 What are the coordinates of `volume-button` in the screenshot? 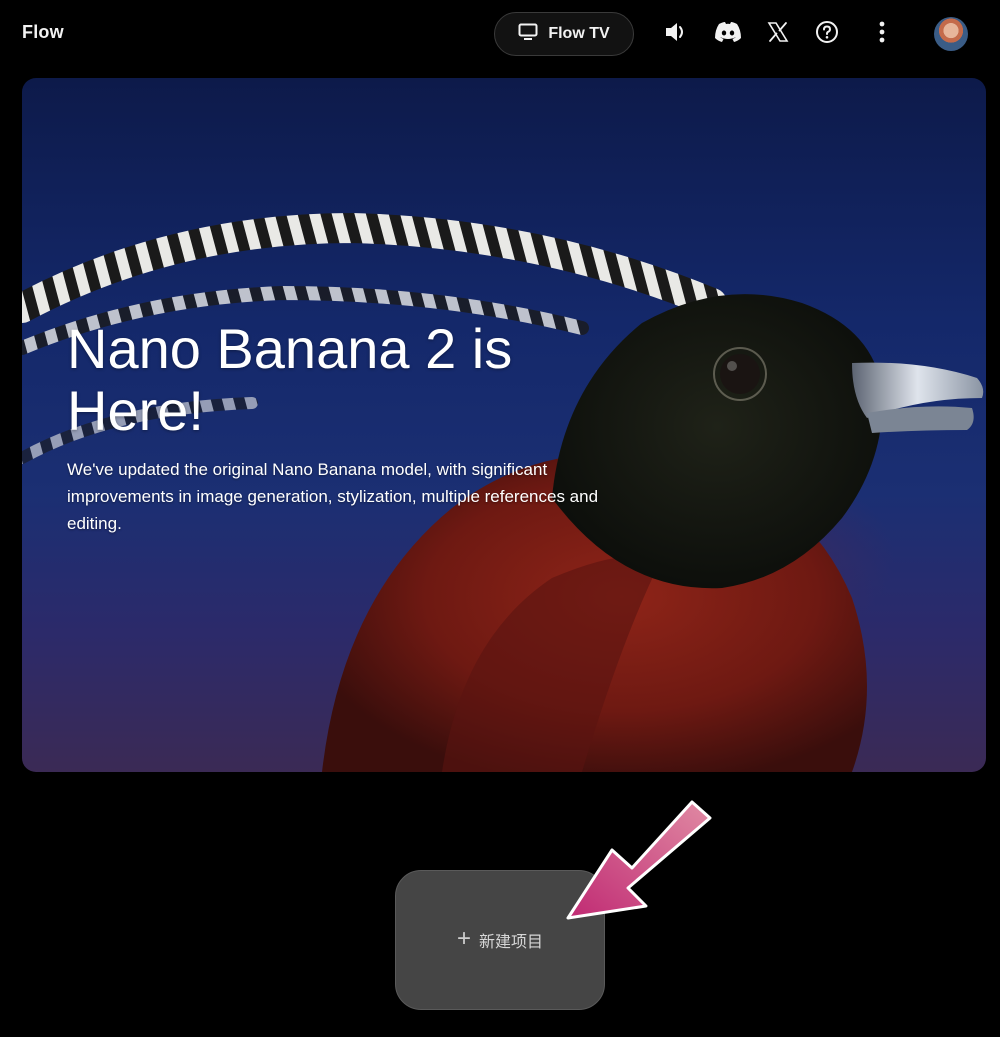 It's located at (676, 34).